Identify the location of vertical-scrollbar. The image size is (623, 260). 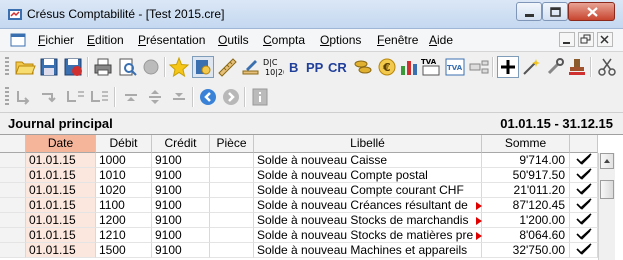
(606, 206).